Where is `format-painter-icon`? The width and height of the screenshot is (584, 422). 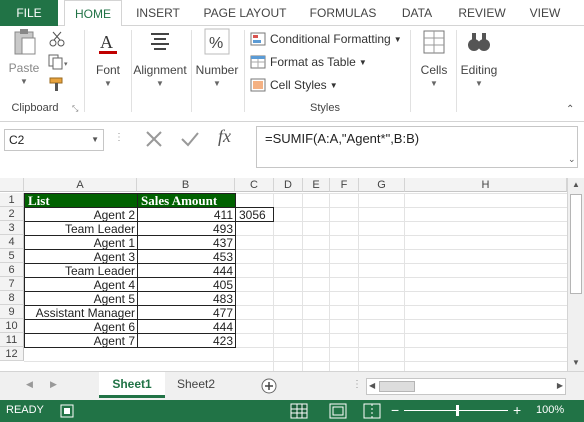 format-painter-icon is located at coordinates (57, 84).